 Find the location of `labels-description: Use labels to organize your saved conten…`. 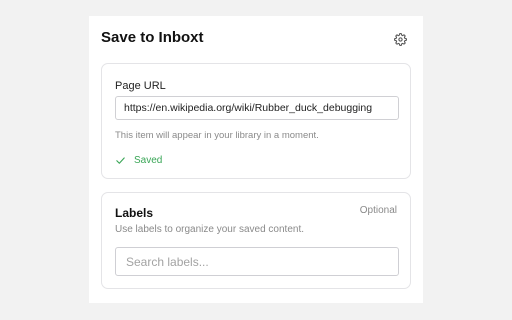

labels-description: Use labels to organize your saved conten… is located at coordinates (209, 229).